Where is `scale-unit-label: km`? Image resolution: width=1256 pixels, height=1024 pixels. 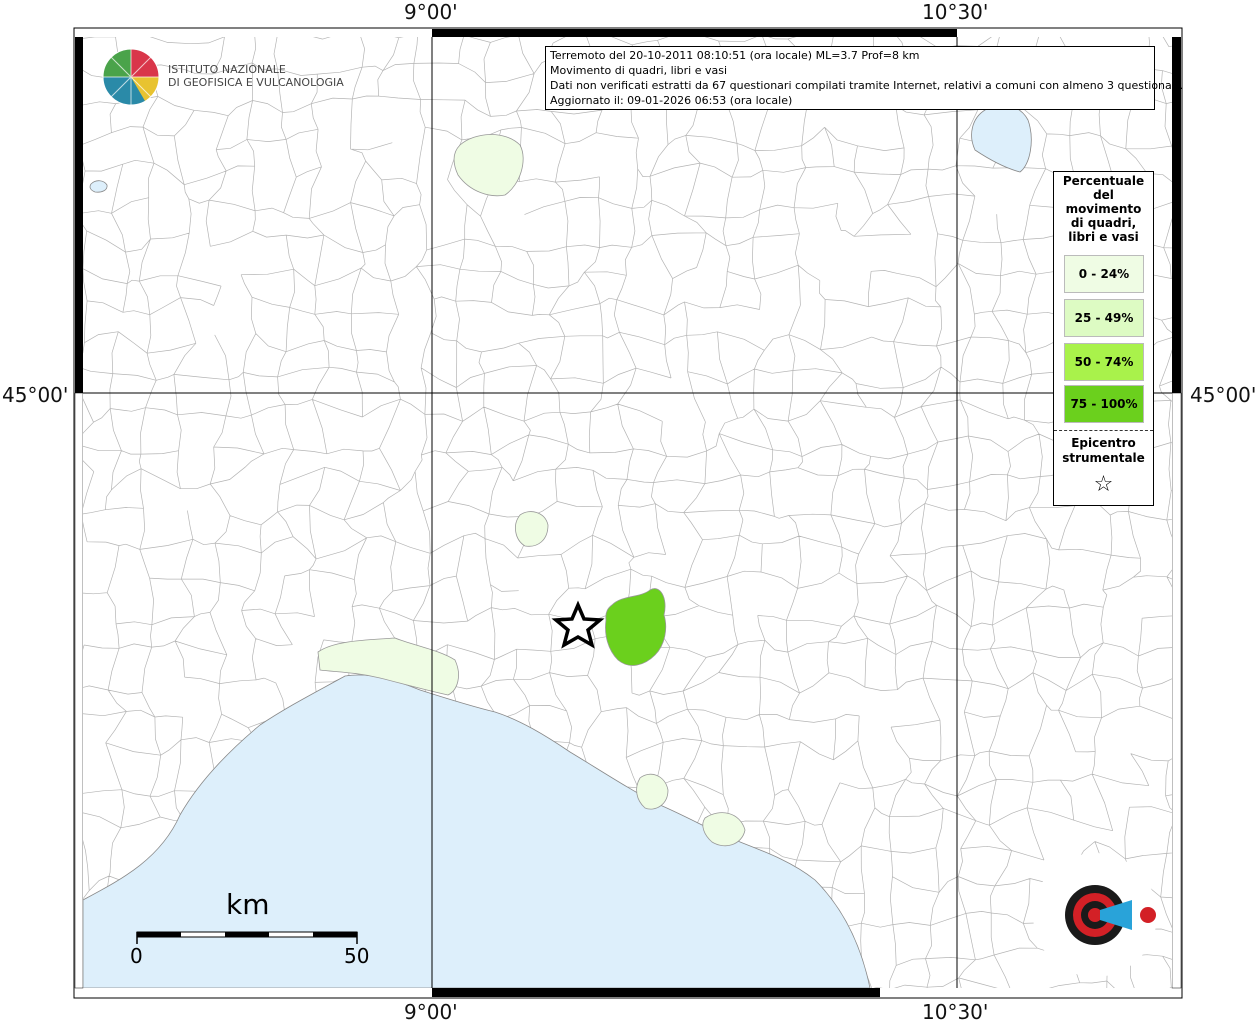 scale-unit-label: km is located at coordinates (248, 904).